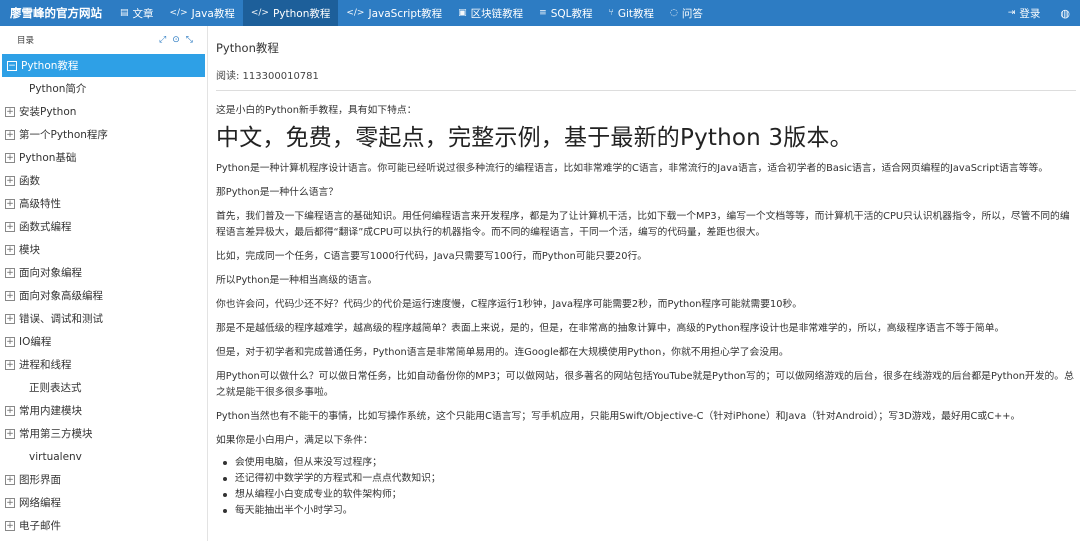 Image resolution: width=1080 pixels, height=541 pixels. Describe the element at coordinates (48, 112) in the screenshot. I see `sidebar-item-label: 安装Python` at that location.